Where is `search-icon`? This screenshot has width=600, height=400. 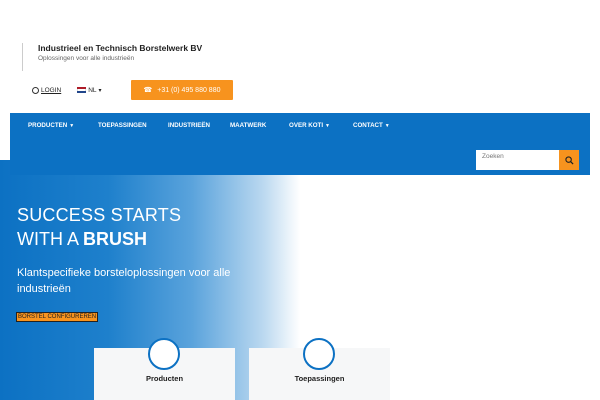
search-icon is located at coordinates (569, 160).